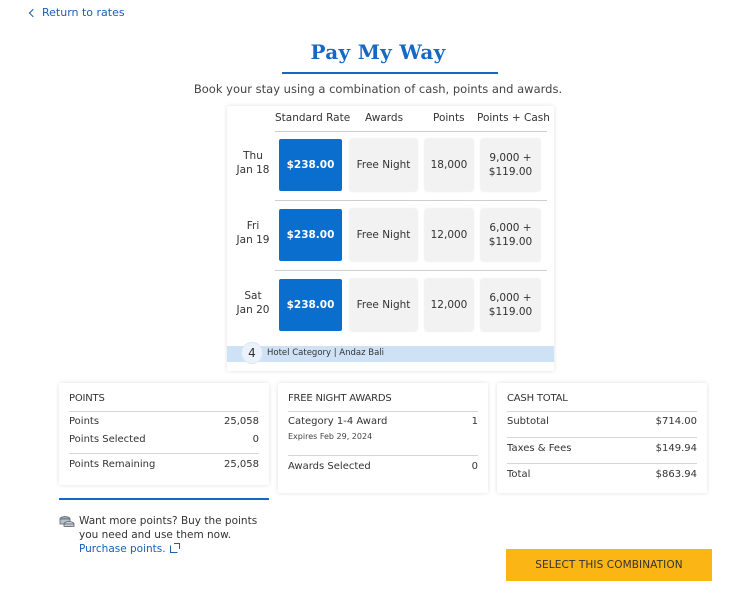  Describe the element at coordinates (519, 474) in the screenshot. I see `total-label: Total` at that location.